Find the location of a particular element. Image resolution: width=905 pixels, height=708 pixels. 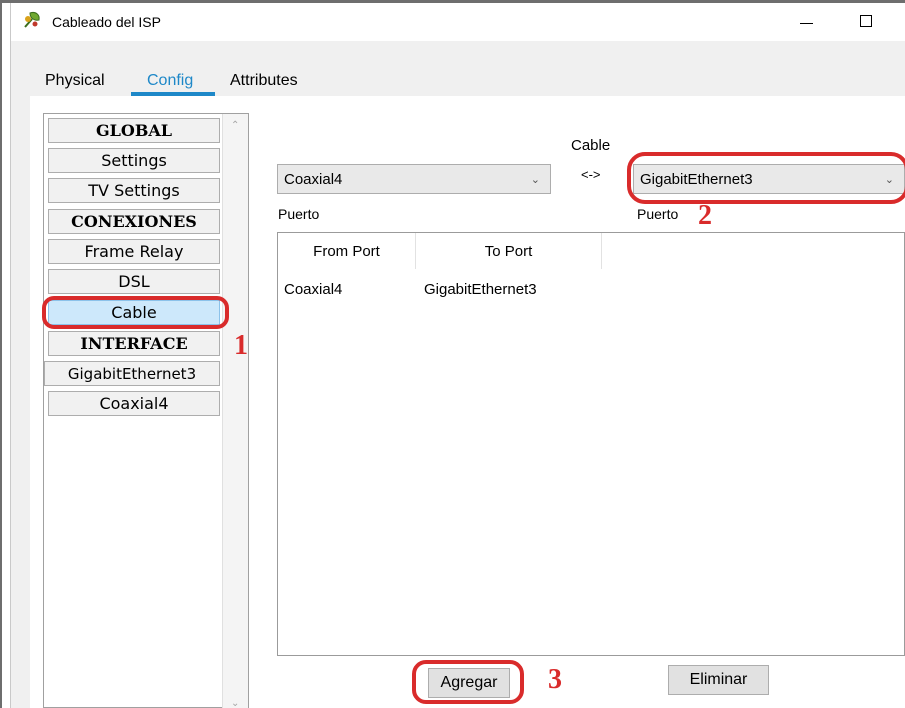

column-header-from-port: From Port is located at coordinates (347, 251).